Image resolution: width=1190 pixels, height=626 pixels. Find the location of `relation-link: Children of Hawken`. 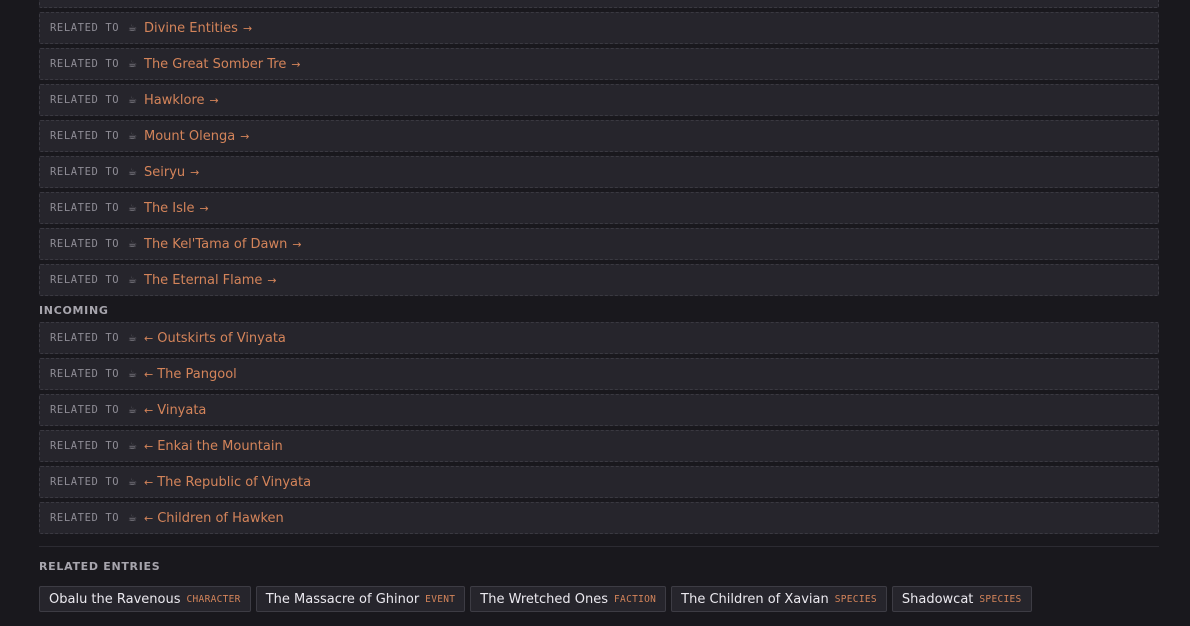

relation-link: Children of Hawken is located at coordinates (220, 518).